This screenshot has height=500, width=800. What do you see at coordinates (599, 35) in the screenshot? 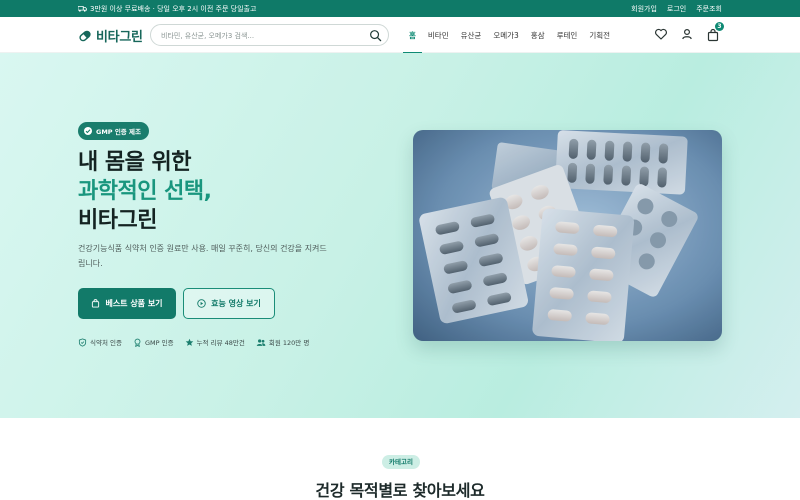
I see `nav-item: 기획전` at bounding box center [599, 35].